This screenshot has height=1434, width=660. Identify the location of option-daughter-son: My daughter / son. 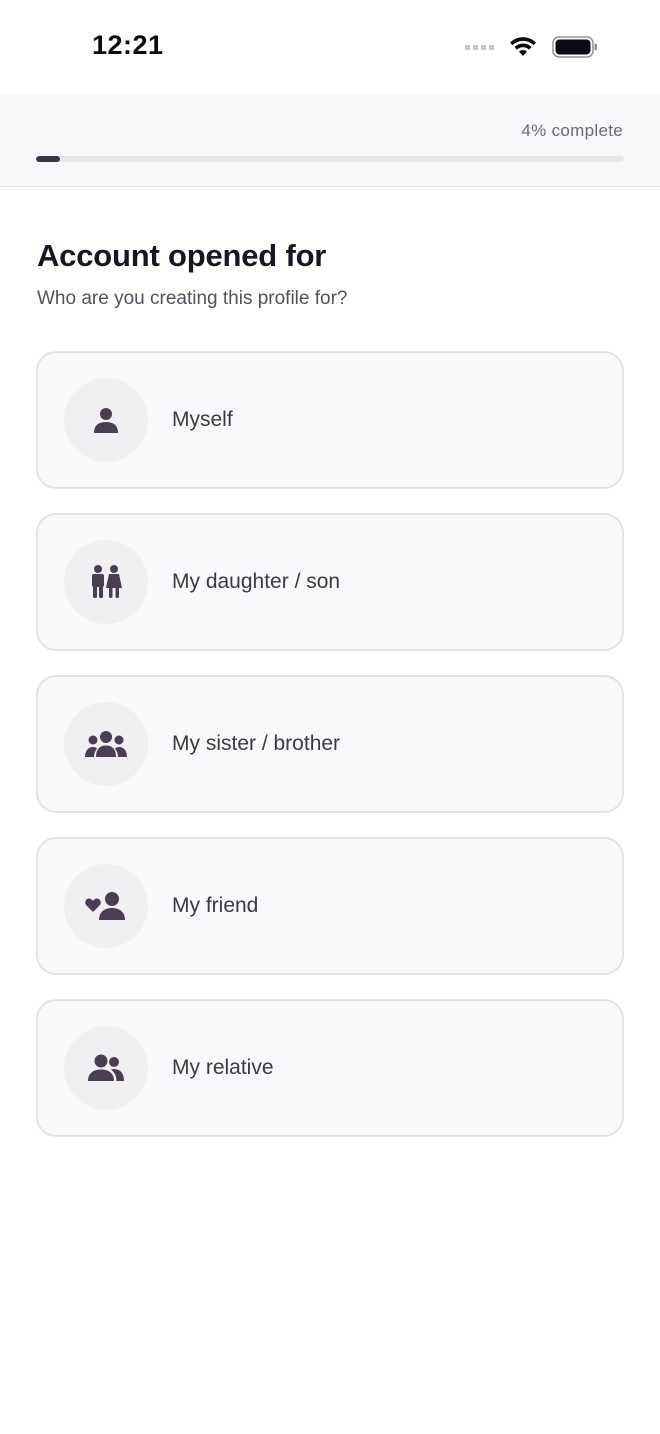
(330, 582).